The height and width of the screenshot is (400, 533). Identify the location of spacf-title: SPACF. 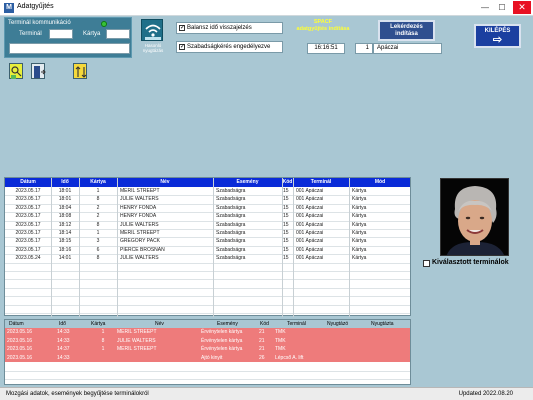
(323, 22).